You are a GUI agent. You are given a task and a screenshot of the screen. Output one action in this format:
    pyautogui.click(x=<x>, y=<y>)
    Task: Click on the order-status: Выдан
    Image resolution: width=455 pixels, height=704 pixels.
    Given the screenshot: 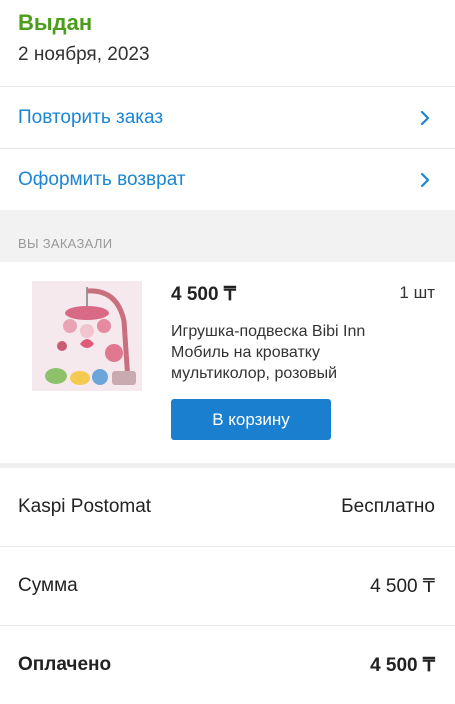 What is the action you would take?
    pyautogui.click(x=55, y=22)
    